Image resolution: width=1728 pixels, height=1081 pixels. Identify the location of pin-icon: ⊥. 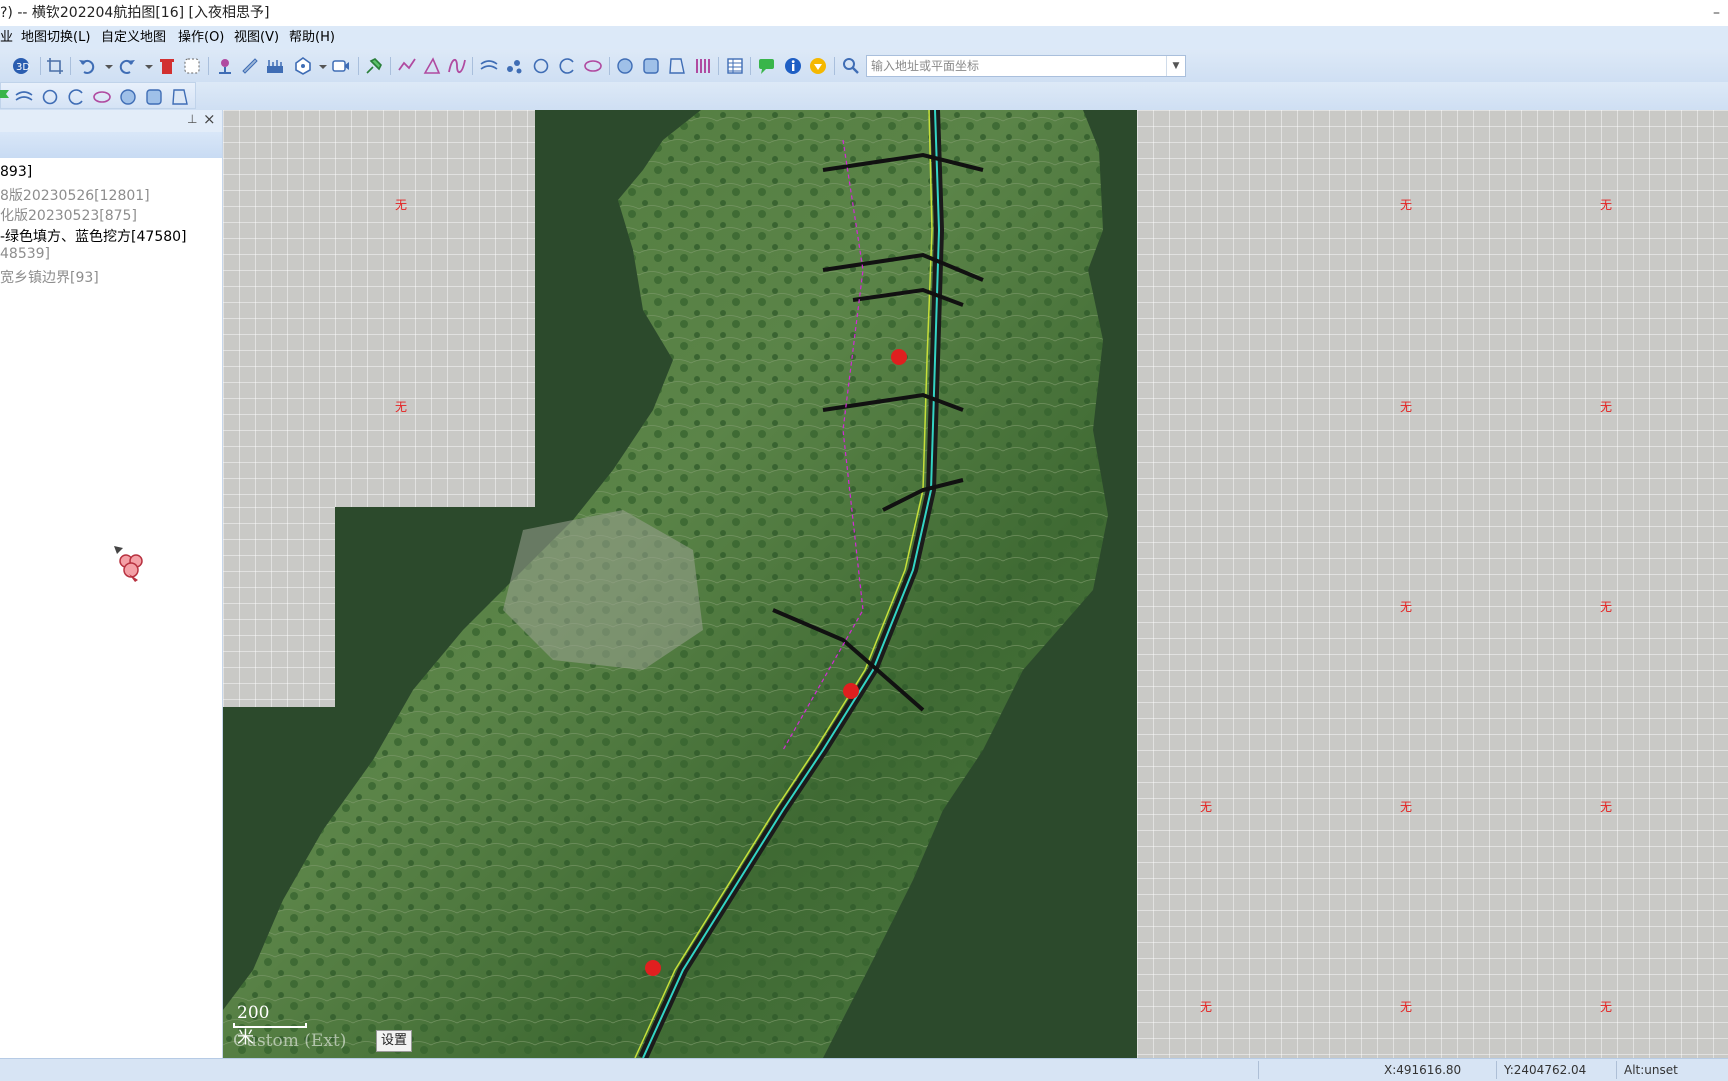
(192, 119).